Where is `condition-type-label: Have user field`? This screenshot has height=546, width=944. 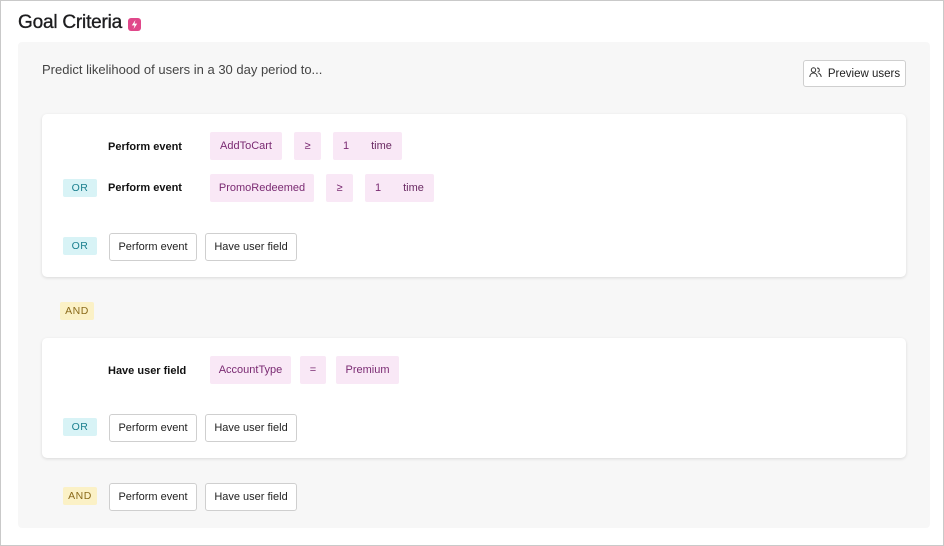 condition-type-label: Have user field is located at coordinates (147, 371).